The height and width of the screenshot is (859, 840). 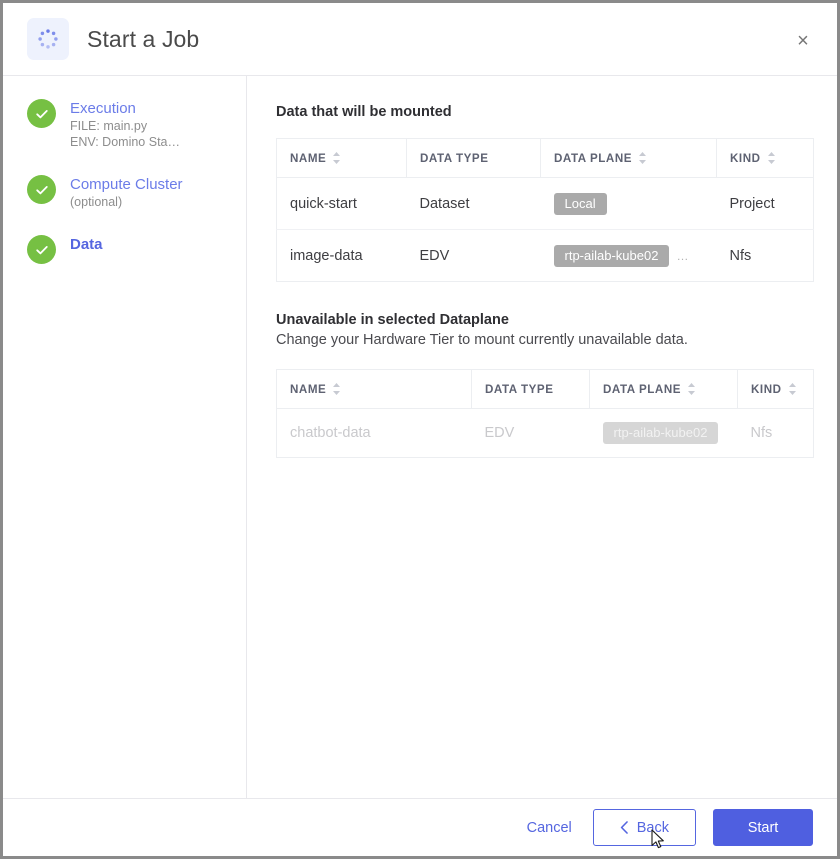 What do you see at coordinates (652, 827) in the screenshot?
I see `back-button-label: Back` at bounding box center [652, 827].